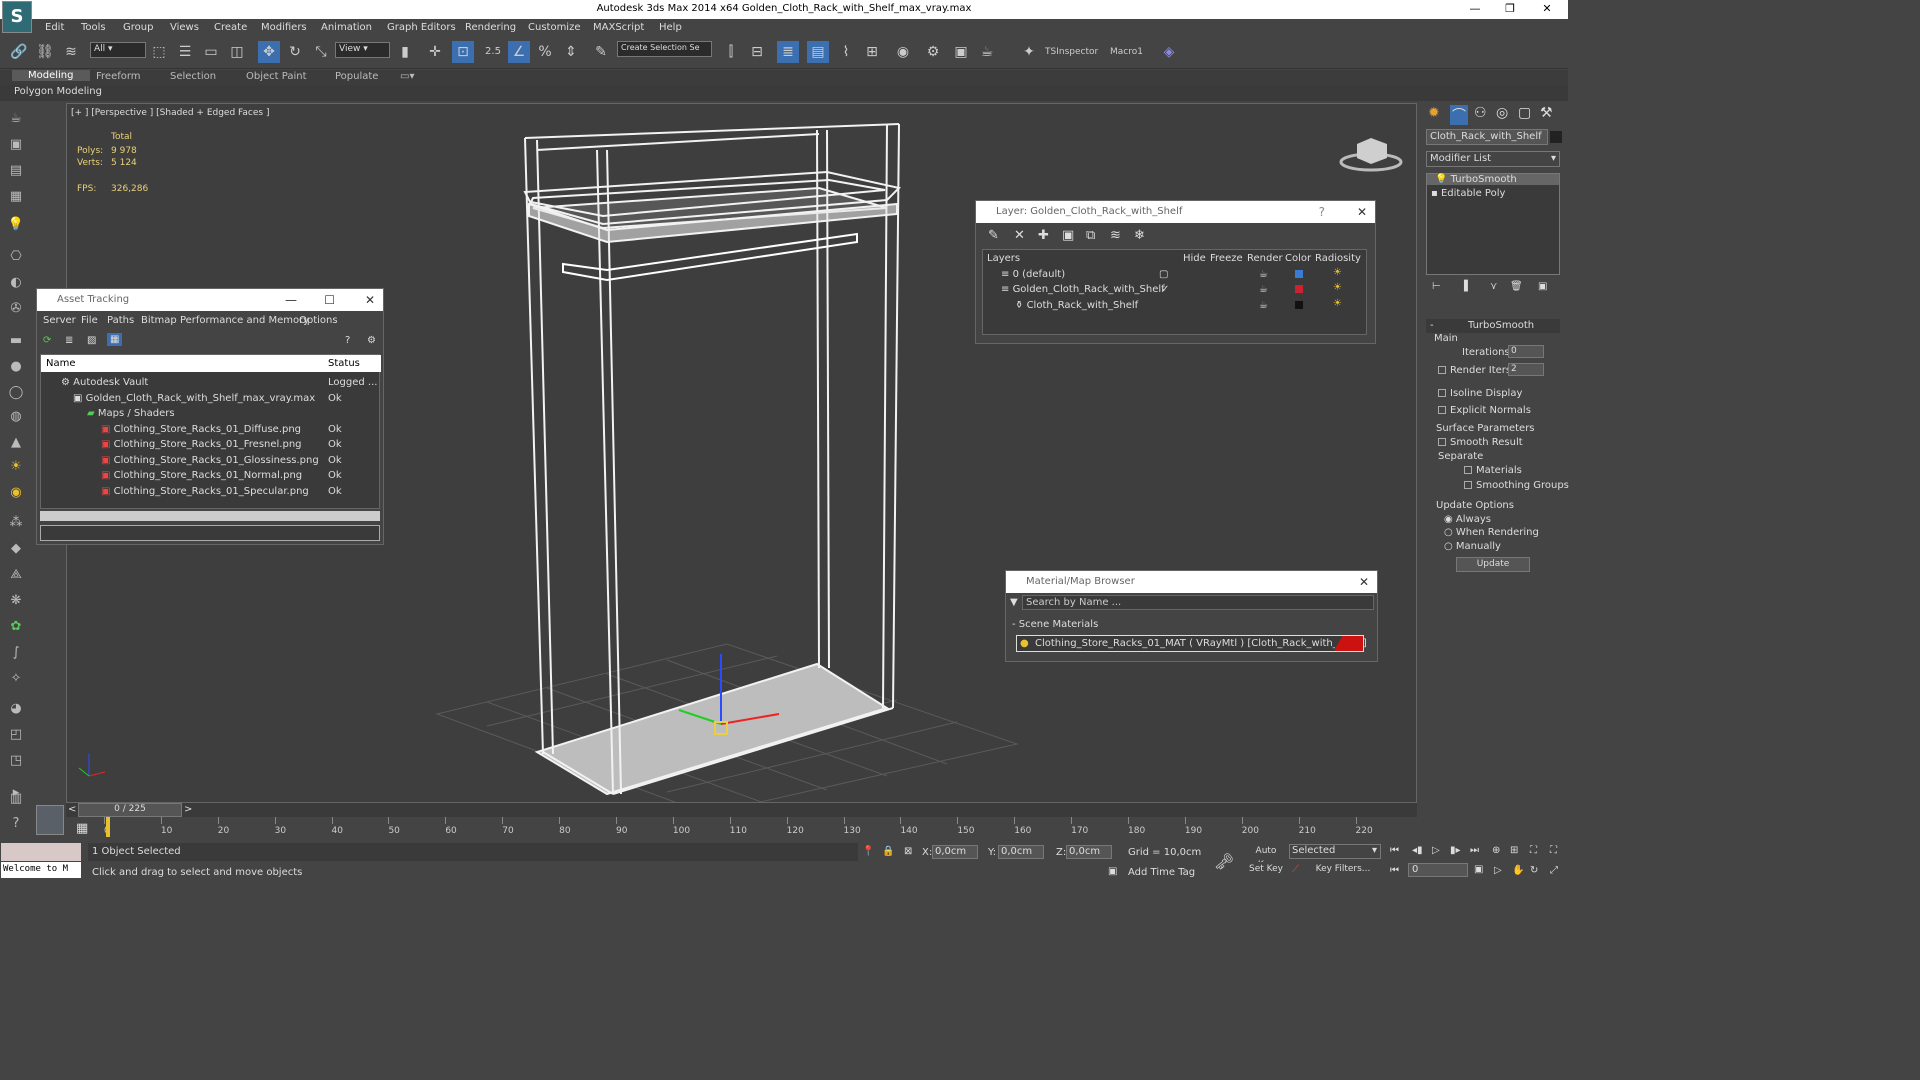 This screenshot has height=1080, width=1920. What do you see at coordinates (318, 320) in the screenshot?
I see `asset-menu-options: Options` at bounding box center [318, 320].